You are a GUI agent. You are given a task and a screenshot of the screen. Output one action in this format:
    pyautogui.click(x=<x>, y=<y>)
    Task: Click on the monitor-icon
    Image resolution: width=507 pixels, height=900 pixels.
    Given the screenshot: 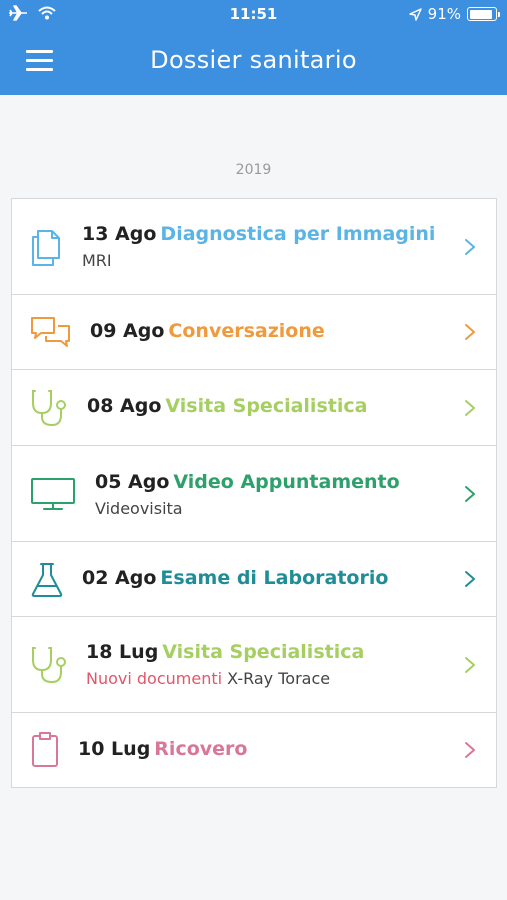 What is the action you would take?
    pyautogui.click(x=53, y=494)
    